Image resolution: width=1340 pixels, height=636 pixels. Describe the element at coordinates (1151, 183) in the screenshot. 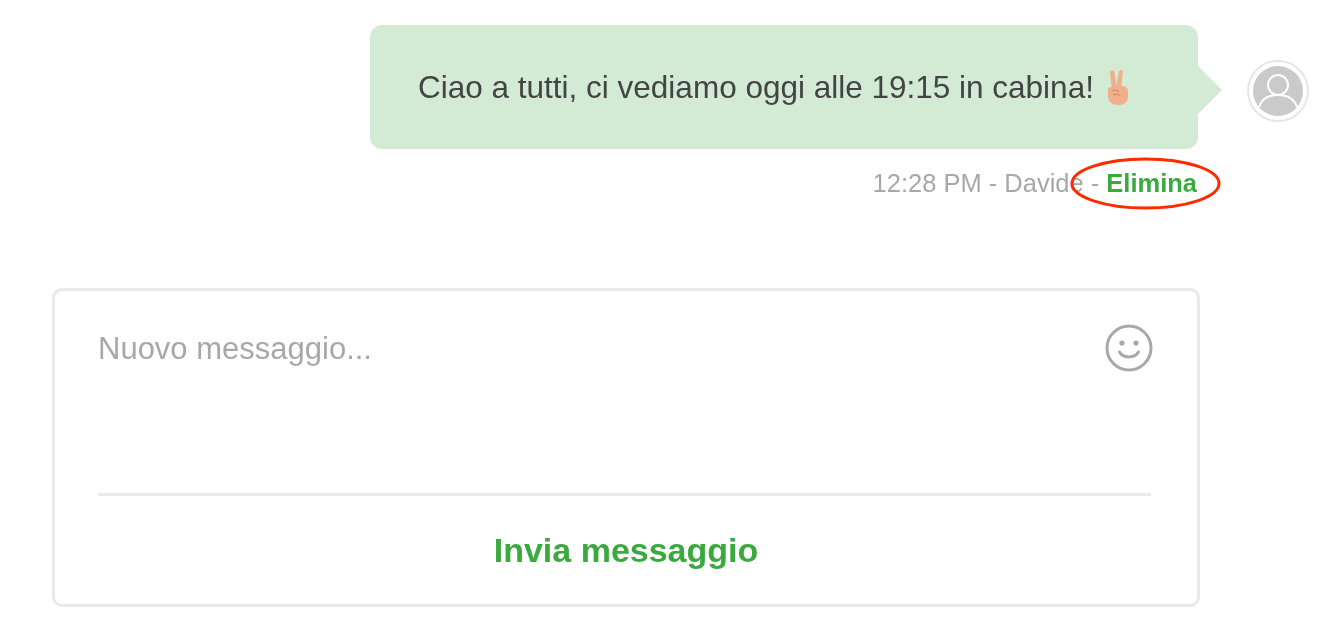

I see `delete-link: Elimina` at that location.